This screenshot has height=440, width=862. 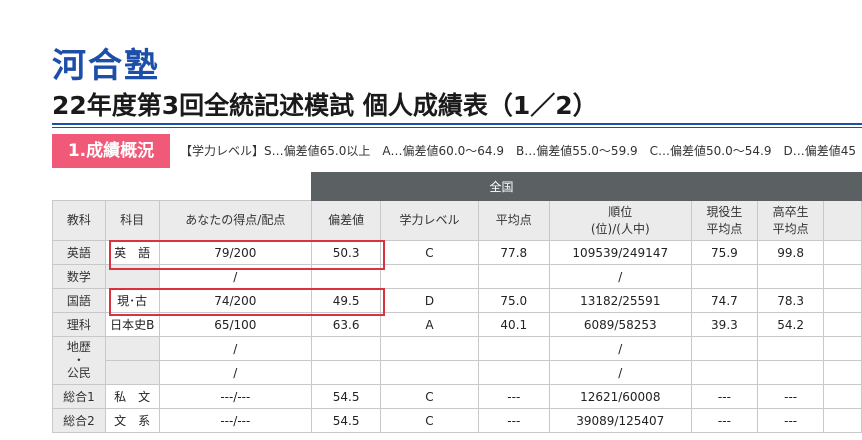 I want to click on cell-kyouka: 総合2, so click(x=79, y=420).